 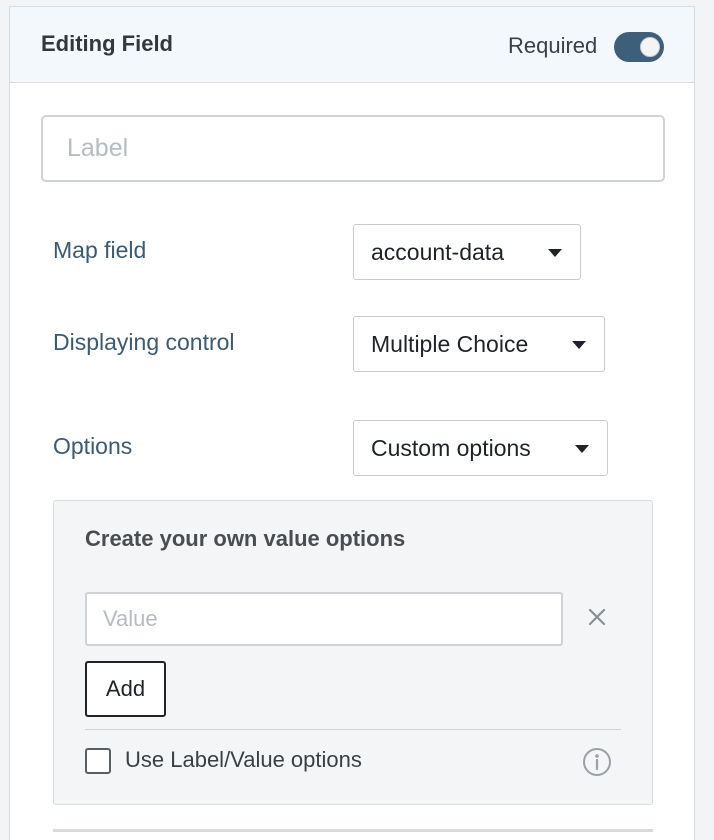 I want to click on options-divider, so click(x=353, y=729).